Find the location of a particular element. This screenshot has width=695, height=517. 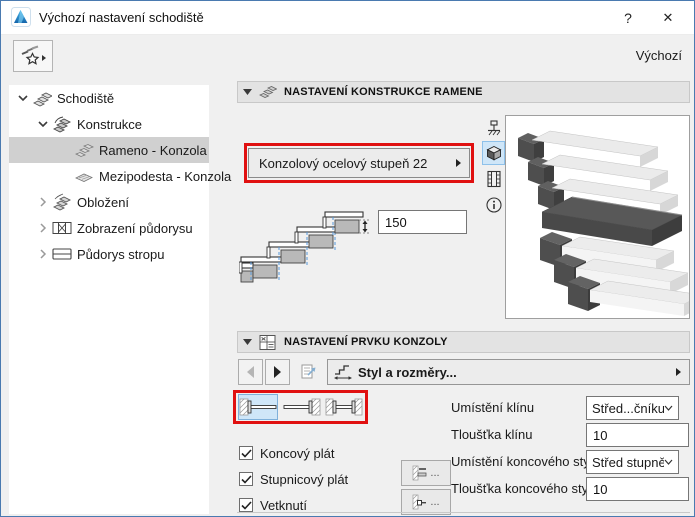

attachment-right-toggle is located at coordinates (302, 407).